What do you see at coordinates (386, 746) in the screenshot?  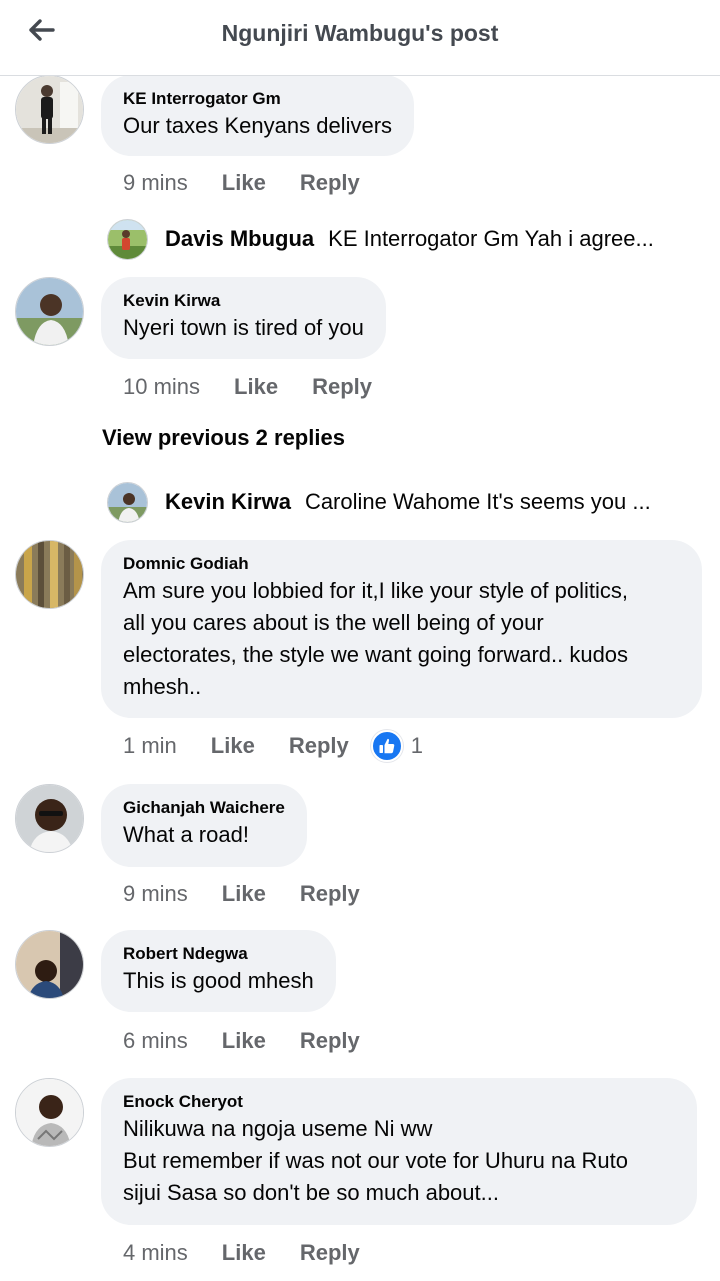 I see `like-icon` at bounding box center [386, 746].